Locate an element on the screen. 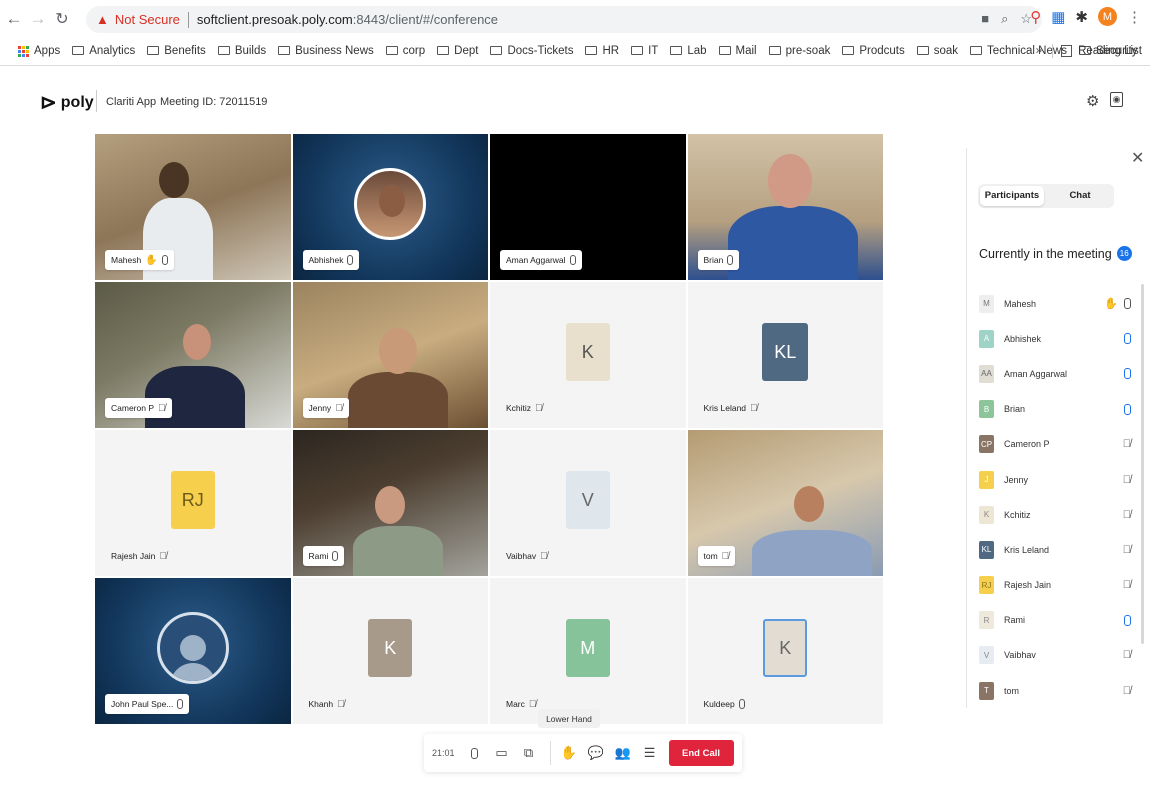 This screenshot has height=792, width=1150. mic-active-icon is located at coordinates (1127, 339).